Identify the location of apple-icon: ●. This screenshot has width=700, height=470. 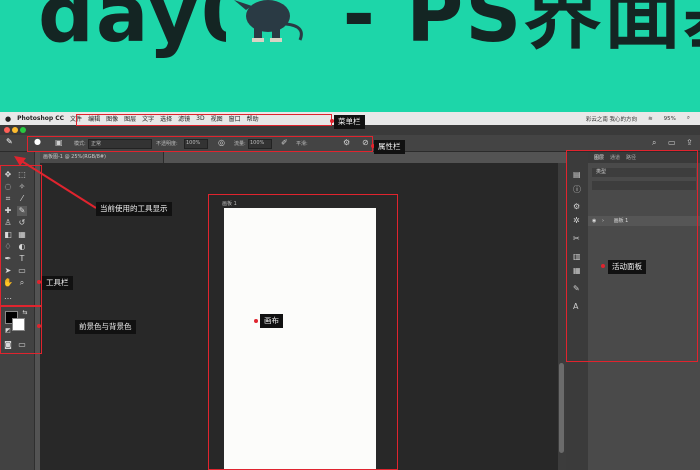
(8, 119).